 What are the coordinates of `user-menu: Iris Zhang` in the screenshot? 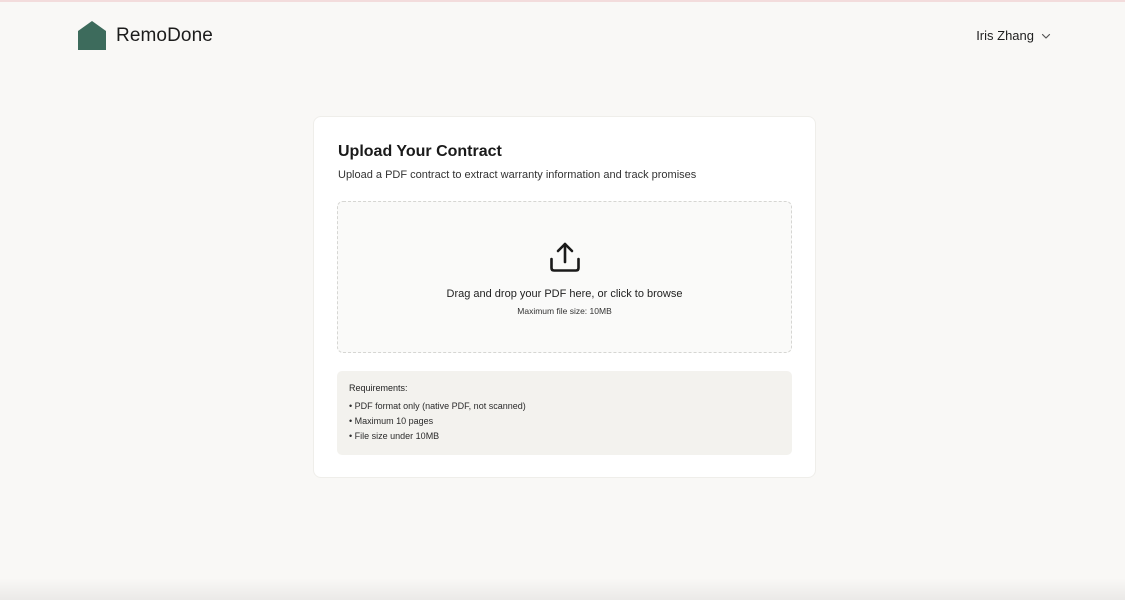 It's located at (1013, 35).